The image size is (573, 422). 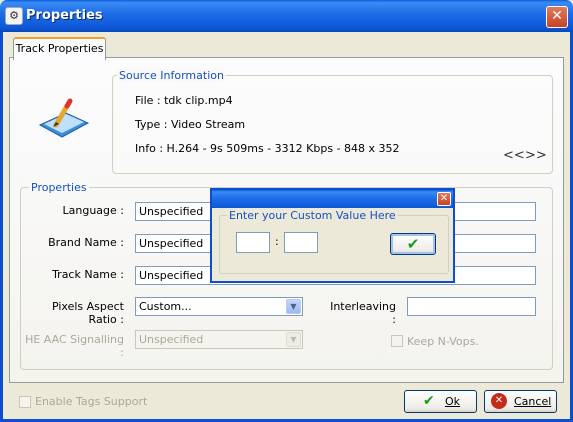 I want to click on window-border-left, so click(x=1, y=227).